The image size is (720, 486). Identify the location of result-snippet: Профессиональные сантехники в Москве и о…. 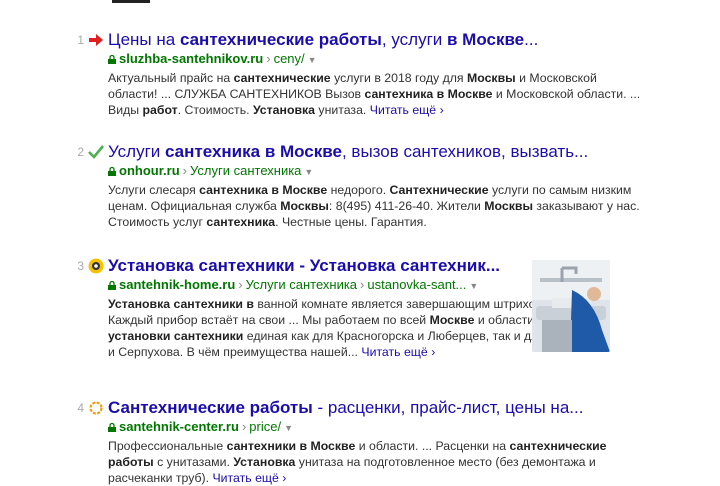
(357, 462).